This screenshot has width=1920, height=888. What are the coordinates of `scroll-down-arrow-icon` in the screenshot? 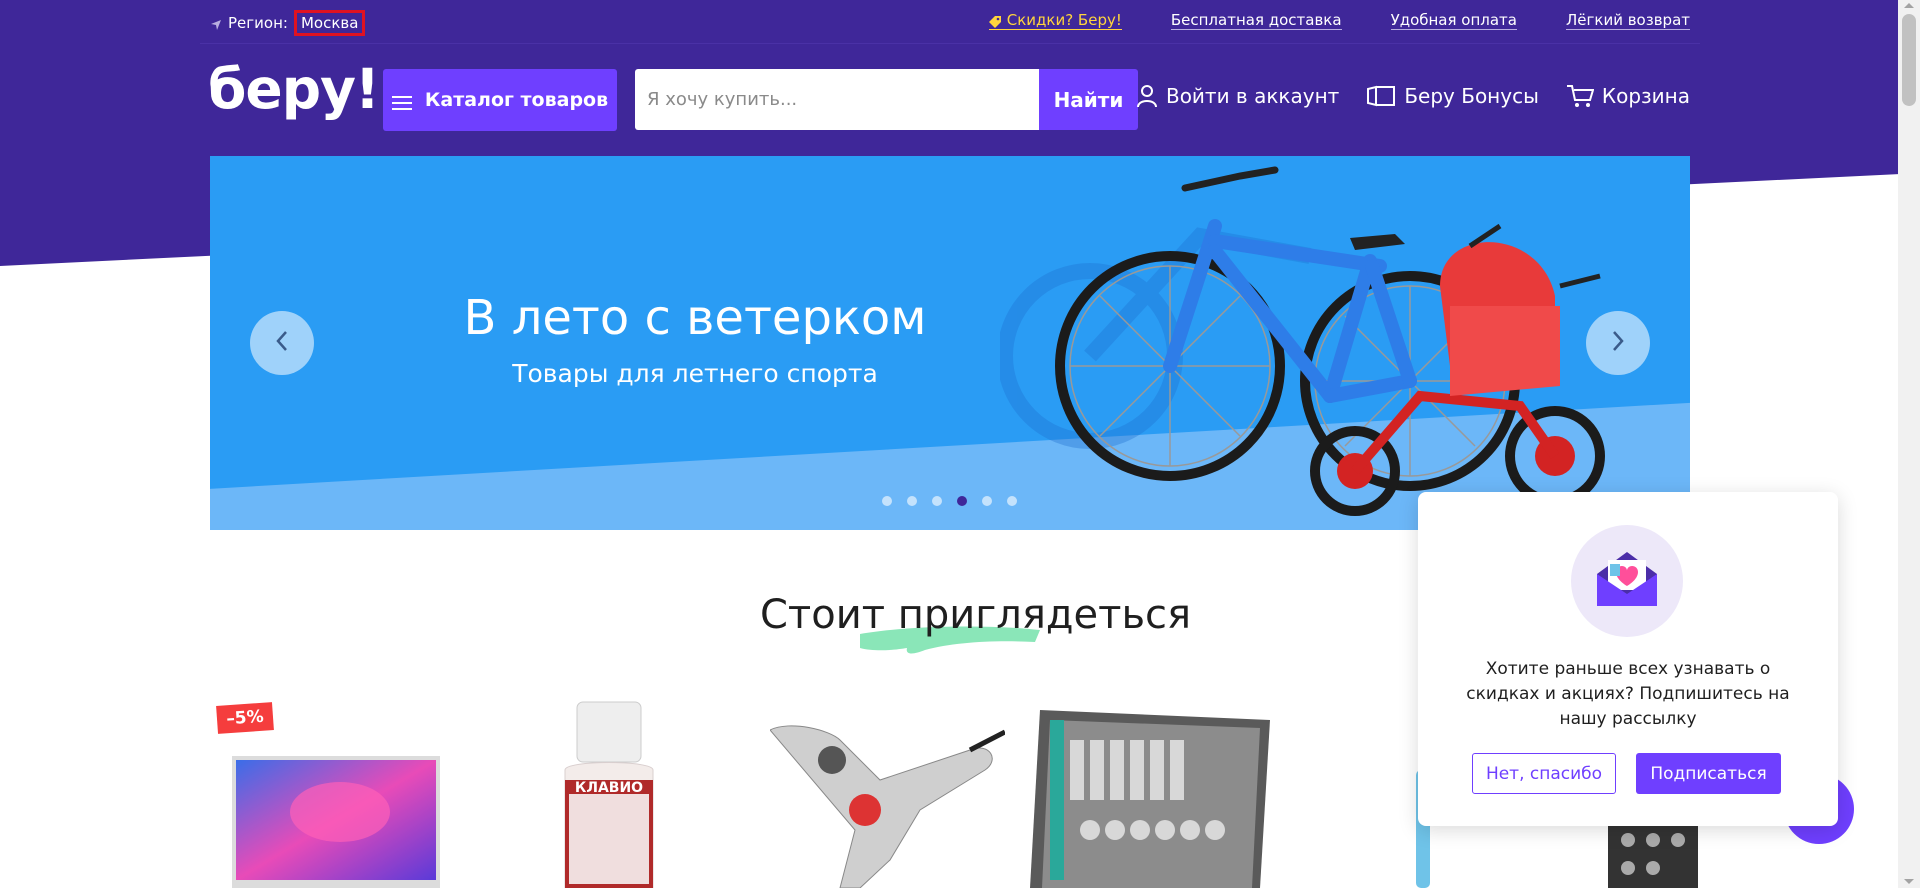 It's located at (1909, 881).